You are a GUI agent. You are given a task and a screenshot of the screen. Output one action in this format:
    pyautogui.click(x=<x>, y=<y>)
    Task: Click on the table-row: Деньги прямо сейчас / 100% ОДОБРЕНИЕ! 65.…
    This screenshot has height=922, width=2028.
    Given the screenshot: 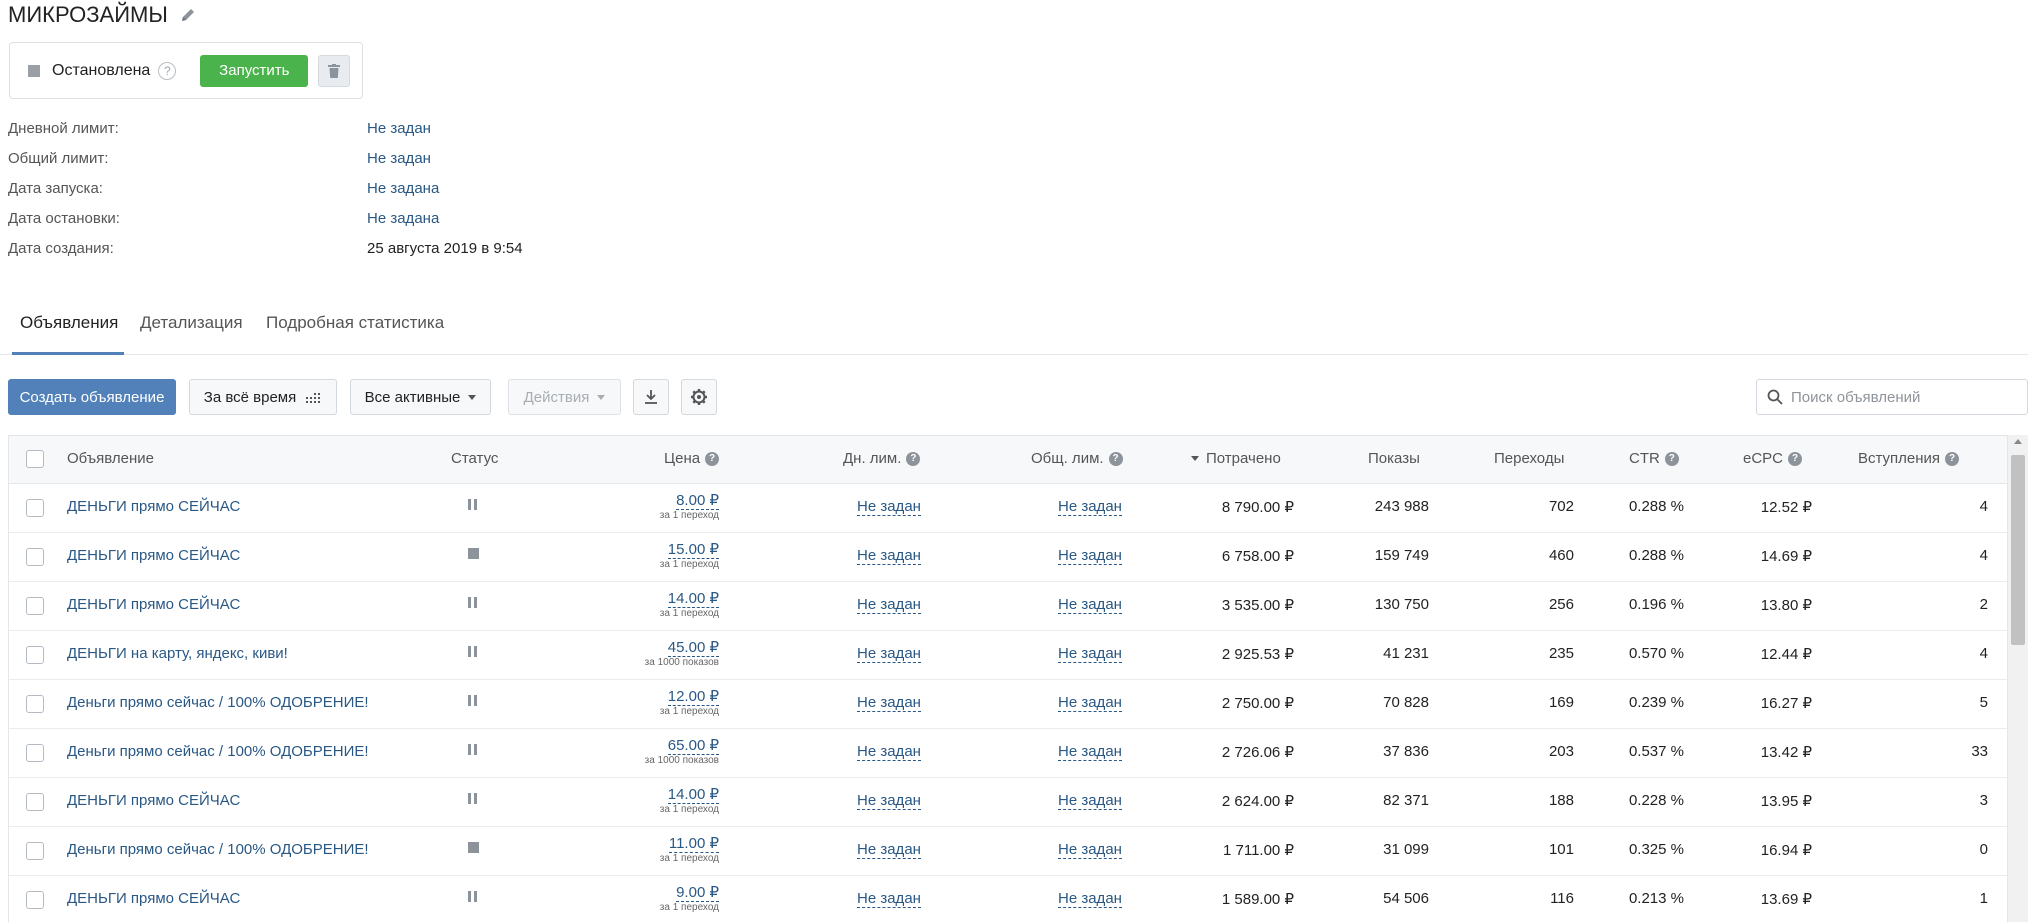 What is the action you would take?
    pyautogui.click(x=1008, y=753)
    